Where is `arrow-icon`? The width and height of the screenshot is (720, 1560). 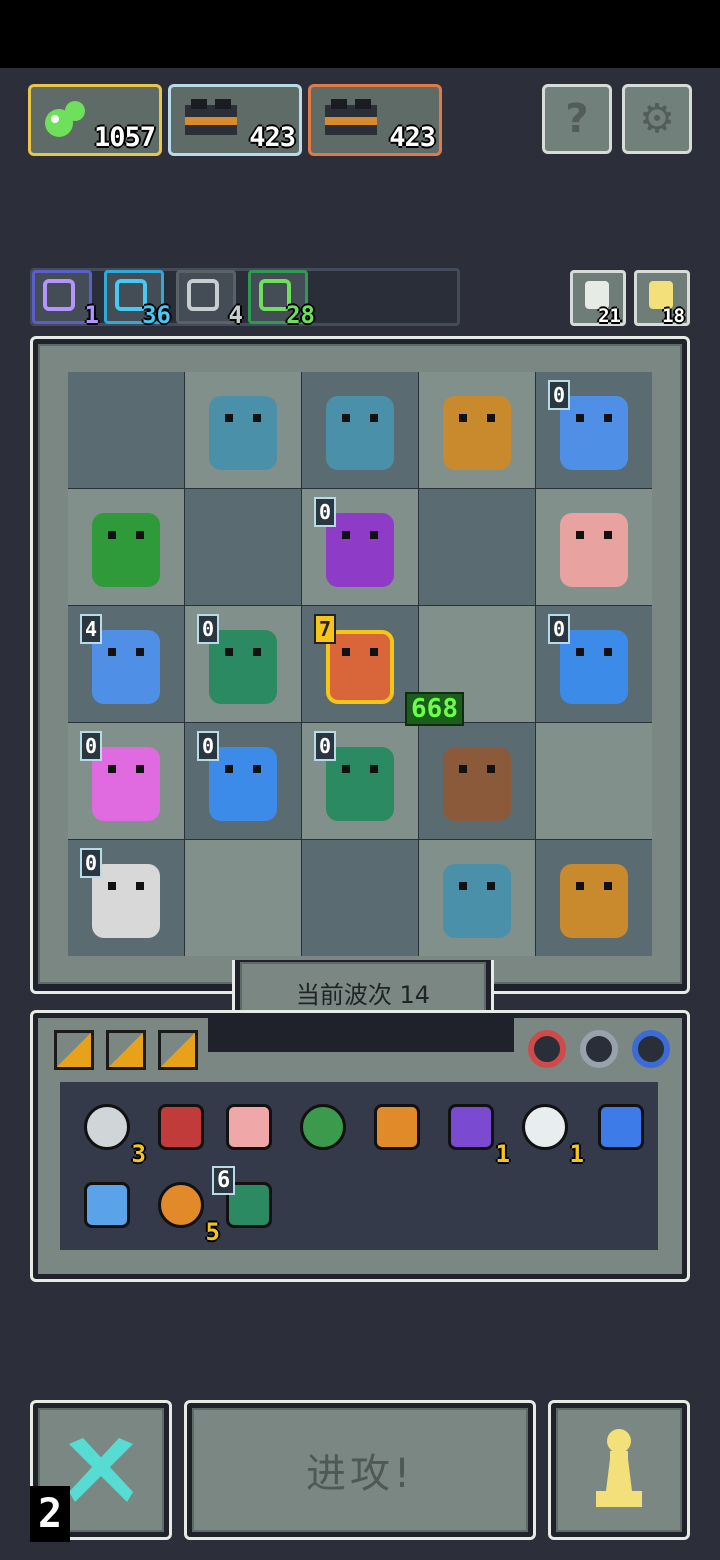 arrow-icon is located at coordinates (323, 1127).